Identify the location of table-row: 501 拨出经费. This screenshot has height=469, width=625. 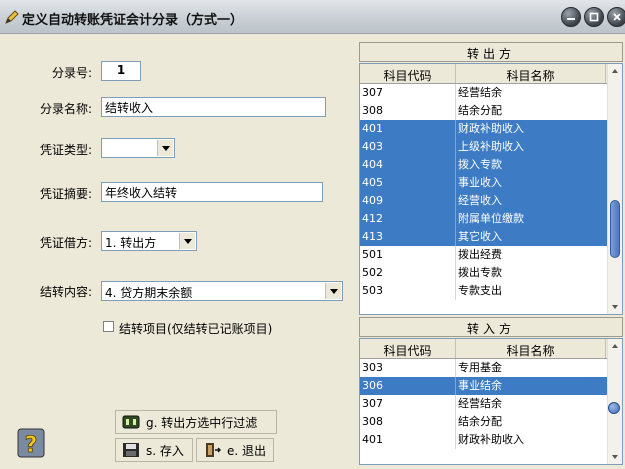
(491, 255).